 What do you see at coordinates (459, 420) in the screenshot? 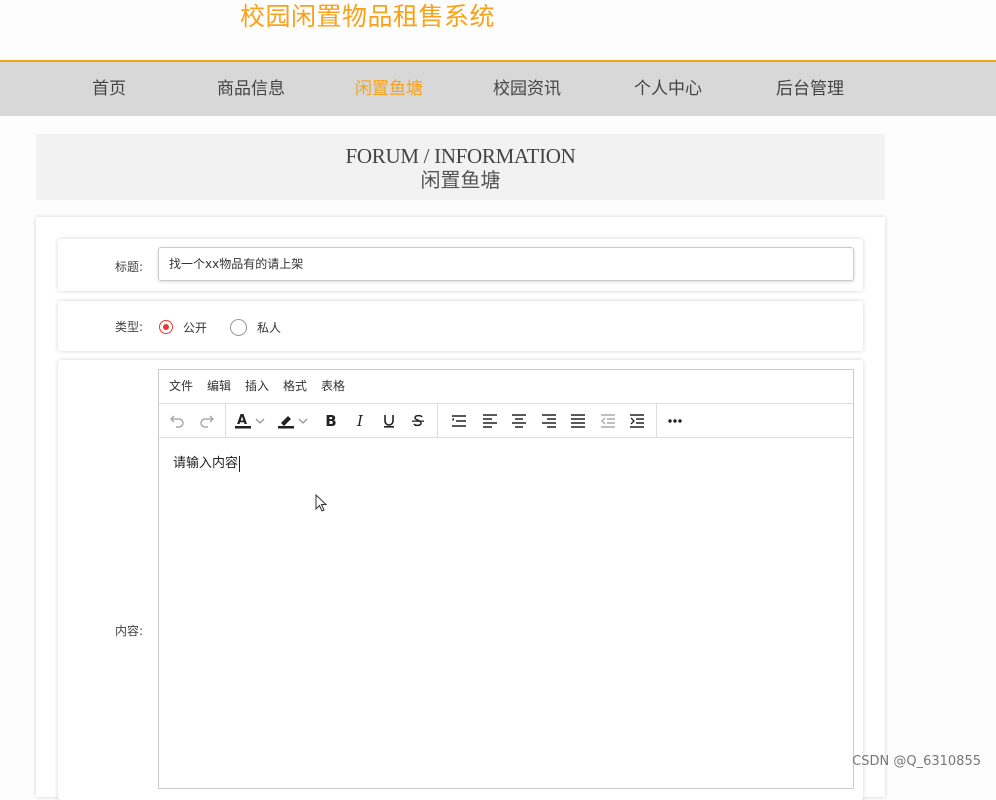
I see `line-height-icon` at bounding box center [459, 420].